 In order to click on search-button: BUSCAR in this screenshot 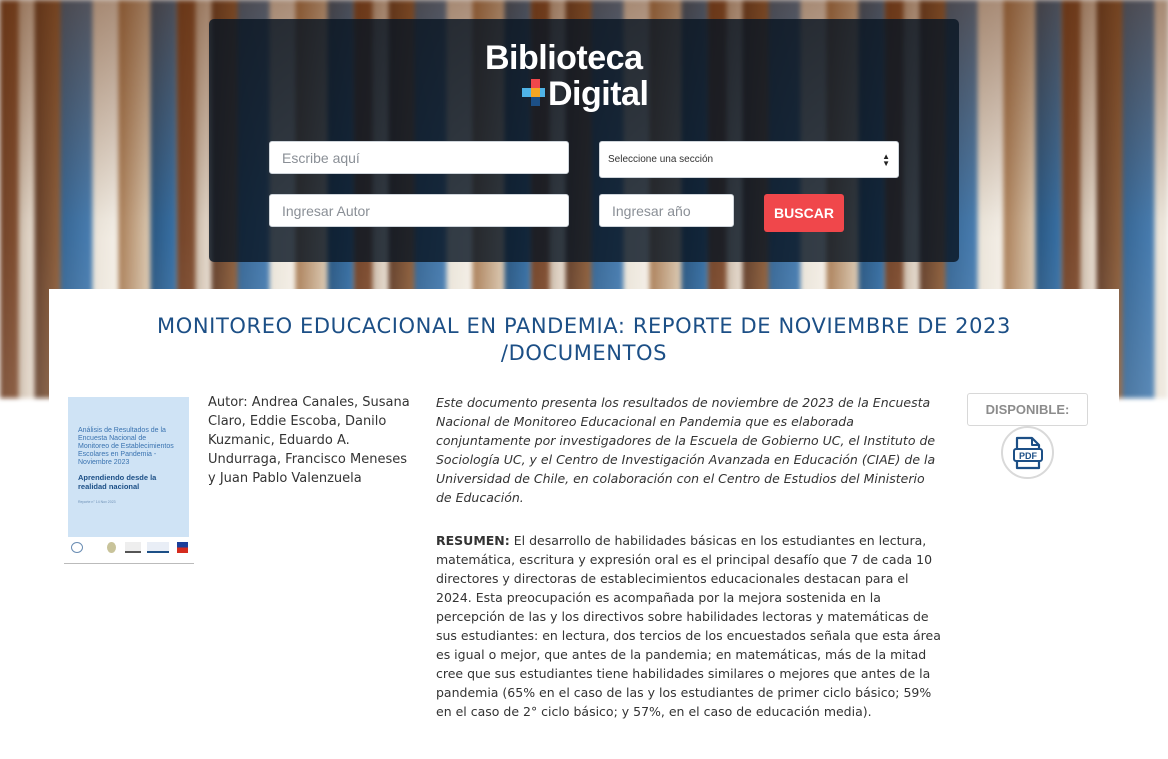, I will do `click(804, 213)`.